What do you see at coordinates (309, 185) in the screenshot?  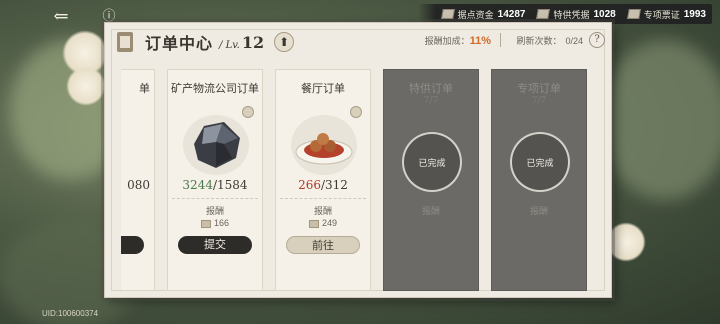 I see `count-current: 266` at bounding box center [309, 185].